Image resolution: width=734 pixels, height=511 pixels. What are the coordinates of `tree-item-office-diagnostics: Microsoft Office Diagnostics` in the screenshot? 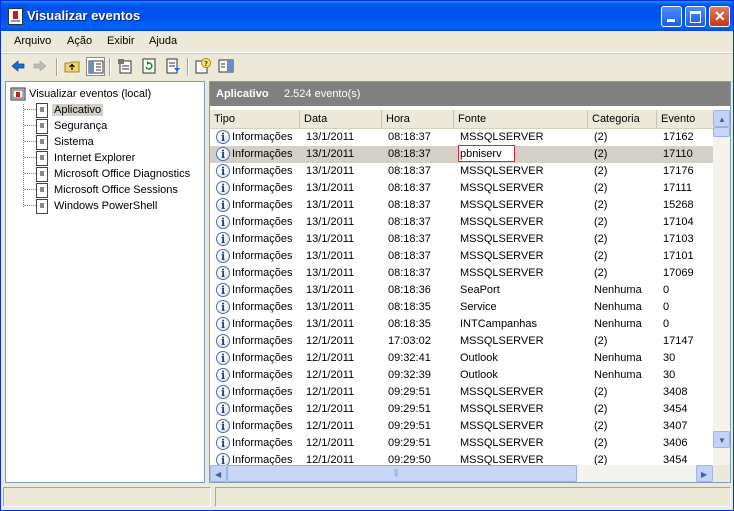 It's located at (114, 174).